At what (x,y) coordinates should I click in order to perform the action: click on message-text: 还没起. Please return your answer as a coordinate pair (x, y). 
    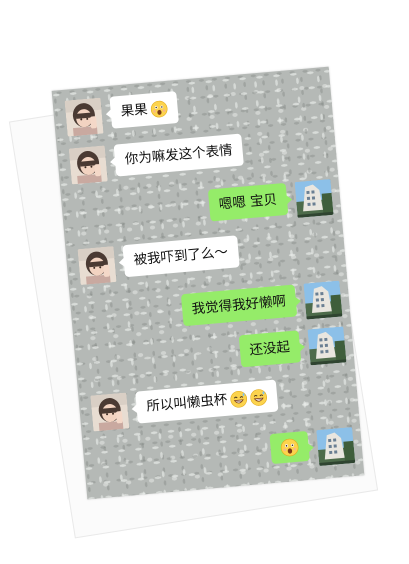
    Looking at the image, I should click on (269, 349).